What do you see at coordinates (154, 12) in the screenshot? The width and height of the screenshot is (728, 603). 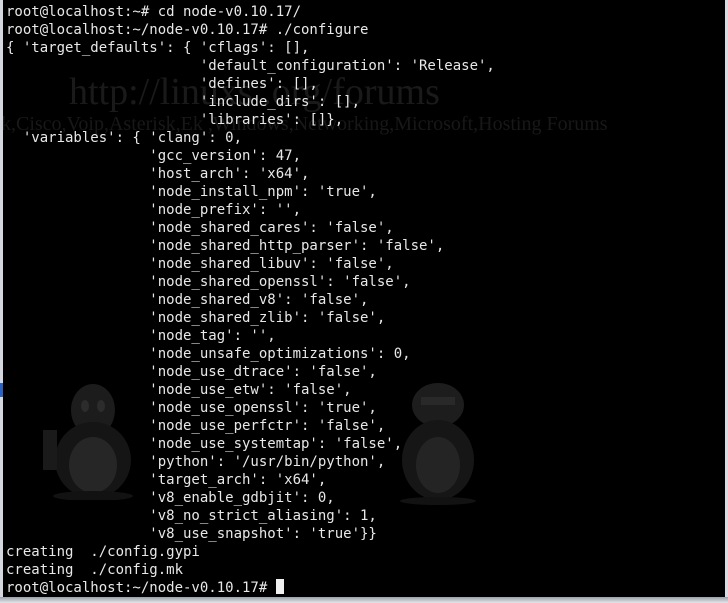 I see `terminal-line: root@localhost:~# cd node-v0.10.17/` at bounding box center [154, 12].